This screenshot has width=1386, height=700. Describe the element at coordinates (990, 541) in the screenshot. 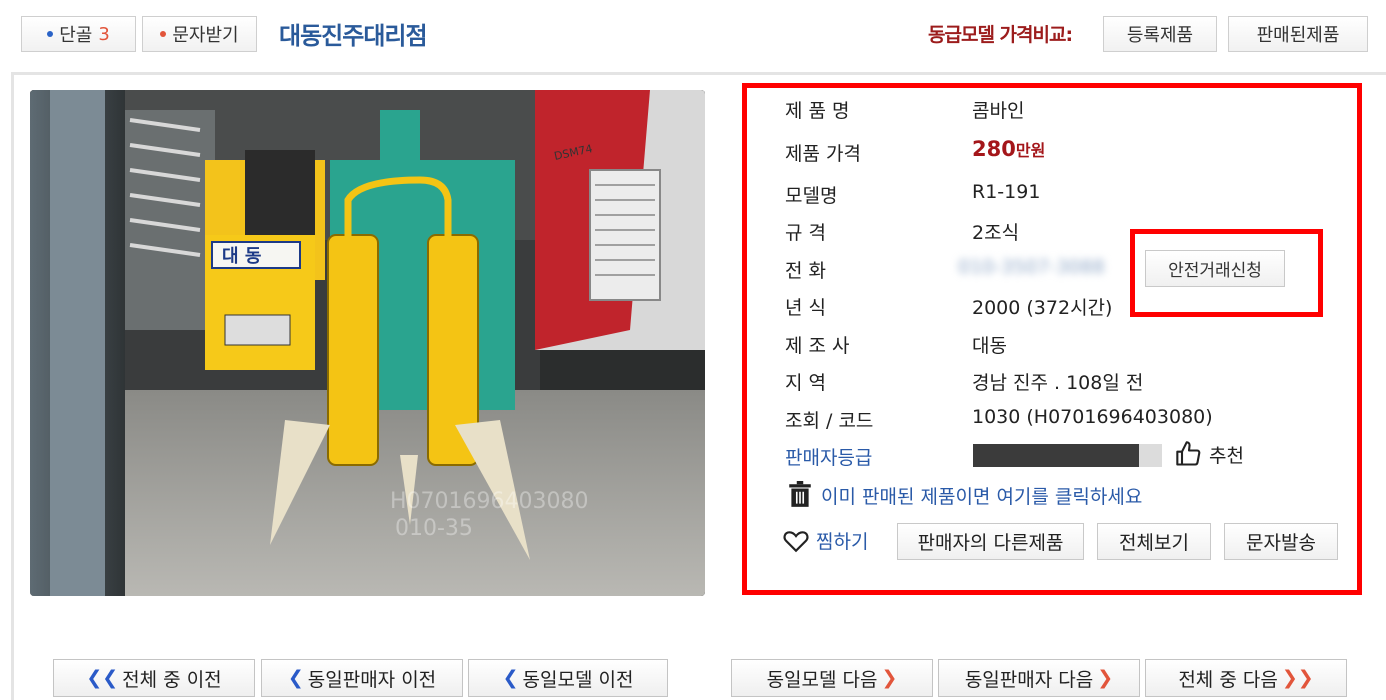

I see `seller-other-products-button: 판매자의 다른제품` at that location.